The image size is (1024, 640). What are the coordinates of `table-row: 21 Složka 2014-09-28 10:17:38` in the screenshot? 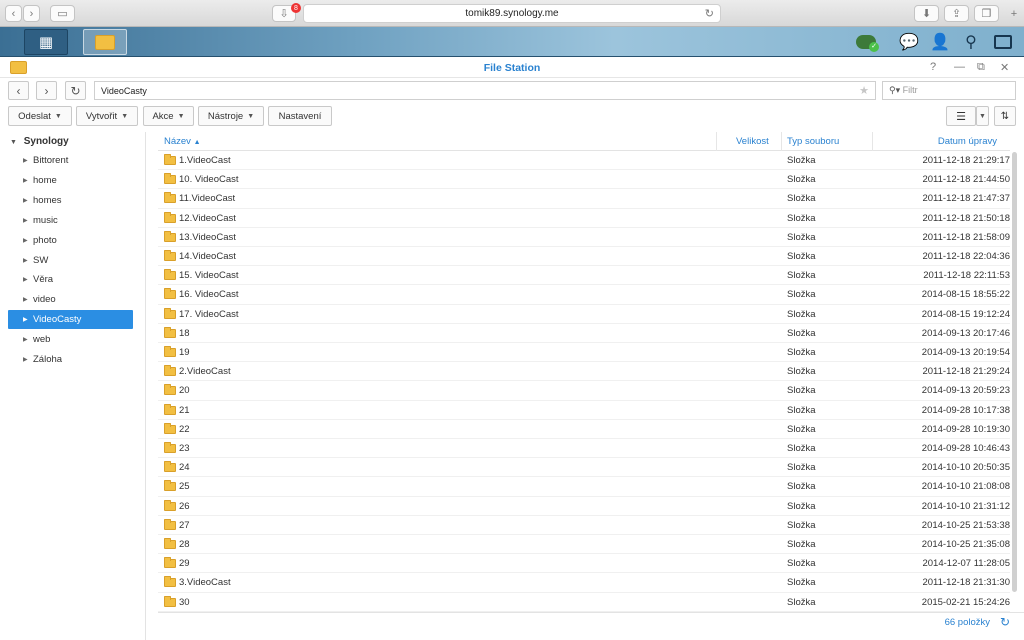 It's located at (584, 410).